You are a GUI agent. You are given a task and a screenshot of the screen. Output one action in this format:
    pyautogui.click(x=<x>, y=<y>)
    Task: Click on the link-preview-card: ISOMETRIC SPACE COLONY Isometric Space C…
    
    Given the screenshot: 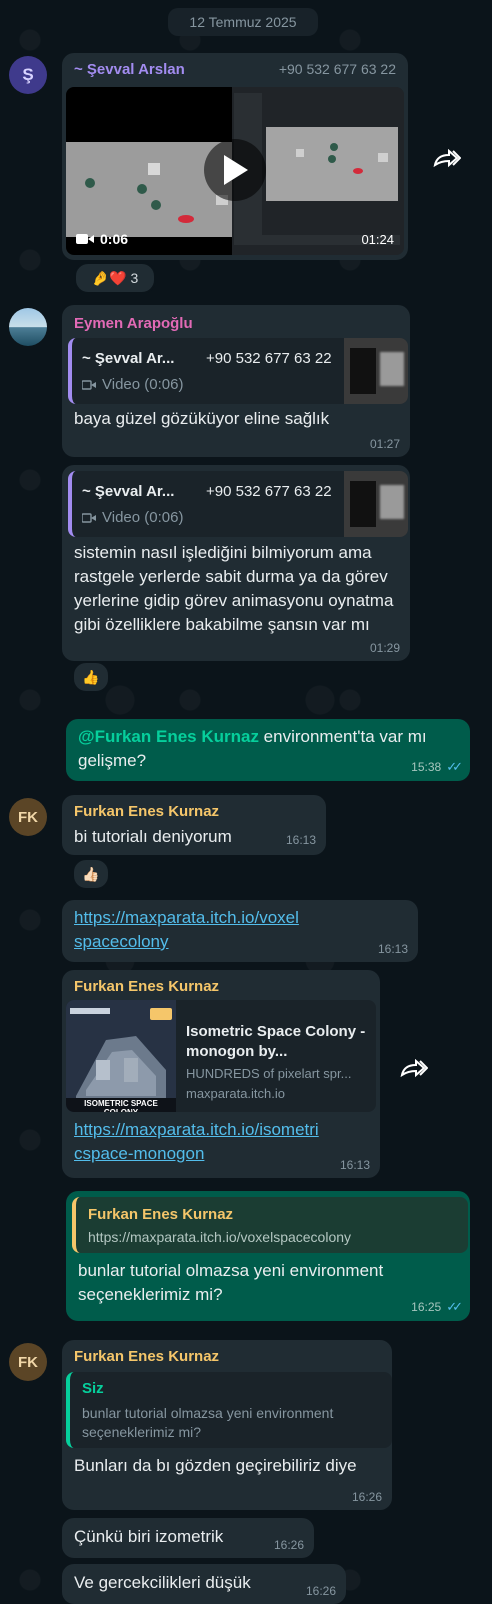 What is the action you would take?
    pyautogui.click(x=221, y=1056)
    